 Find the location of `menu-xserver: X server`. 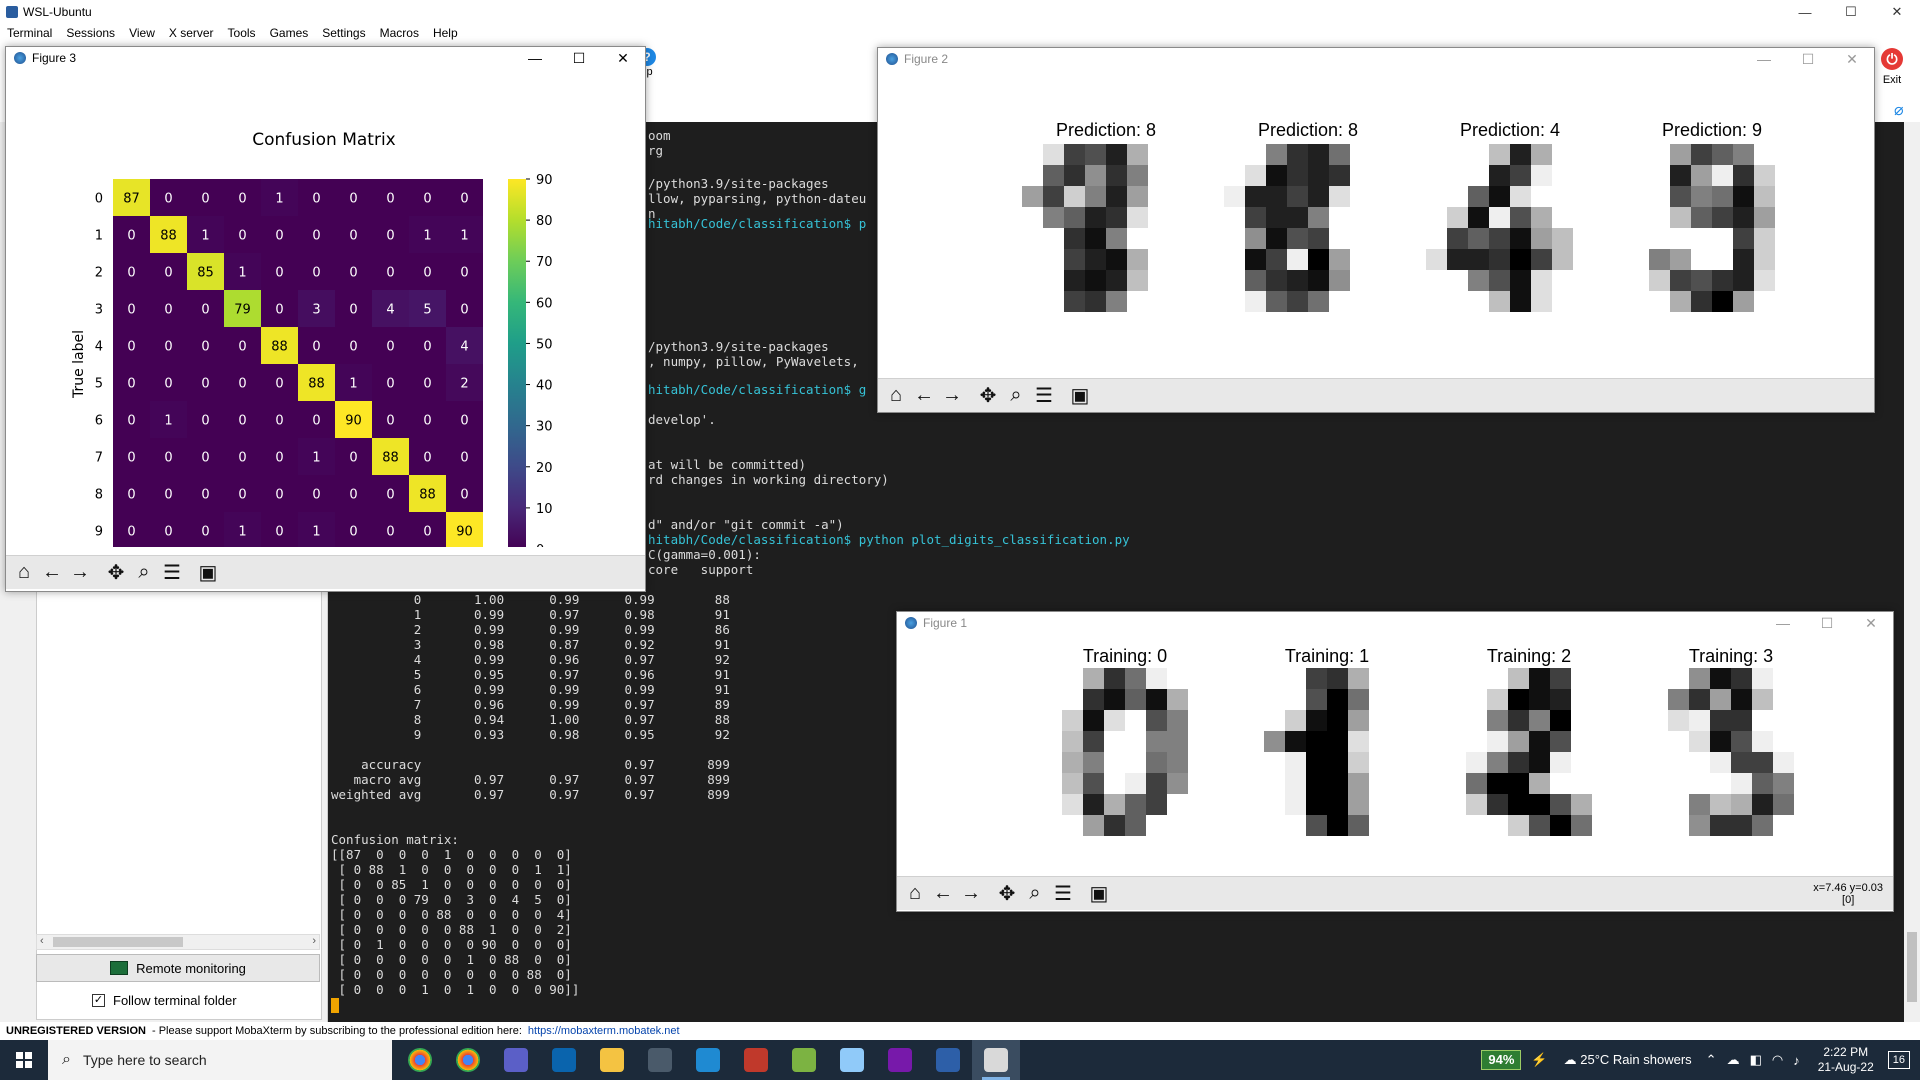

menu-xserver: X server is located at coordinates (191, 33).